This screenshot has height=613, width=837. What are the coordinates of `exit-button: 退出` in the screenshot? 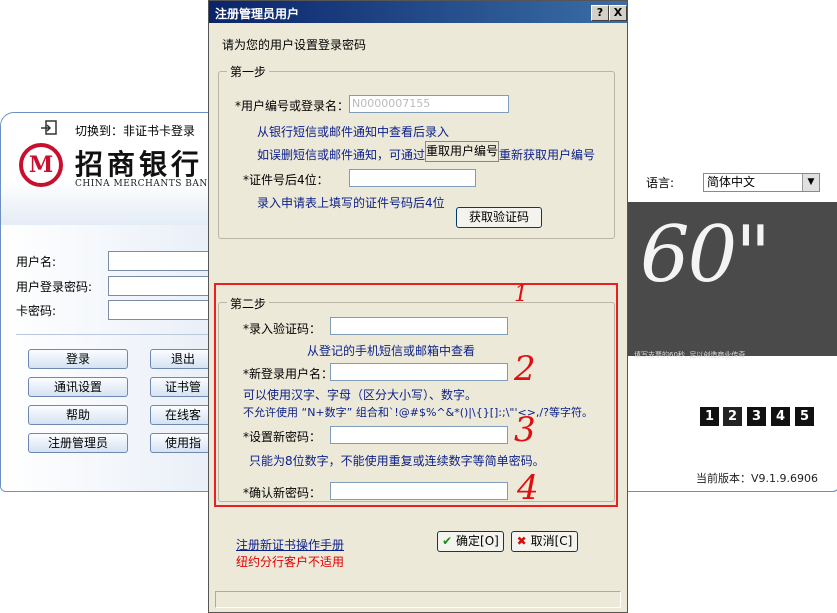 It's located at (183, 359).